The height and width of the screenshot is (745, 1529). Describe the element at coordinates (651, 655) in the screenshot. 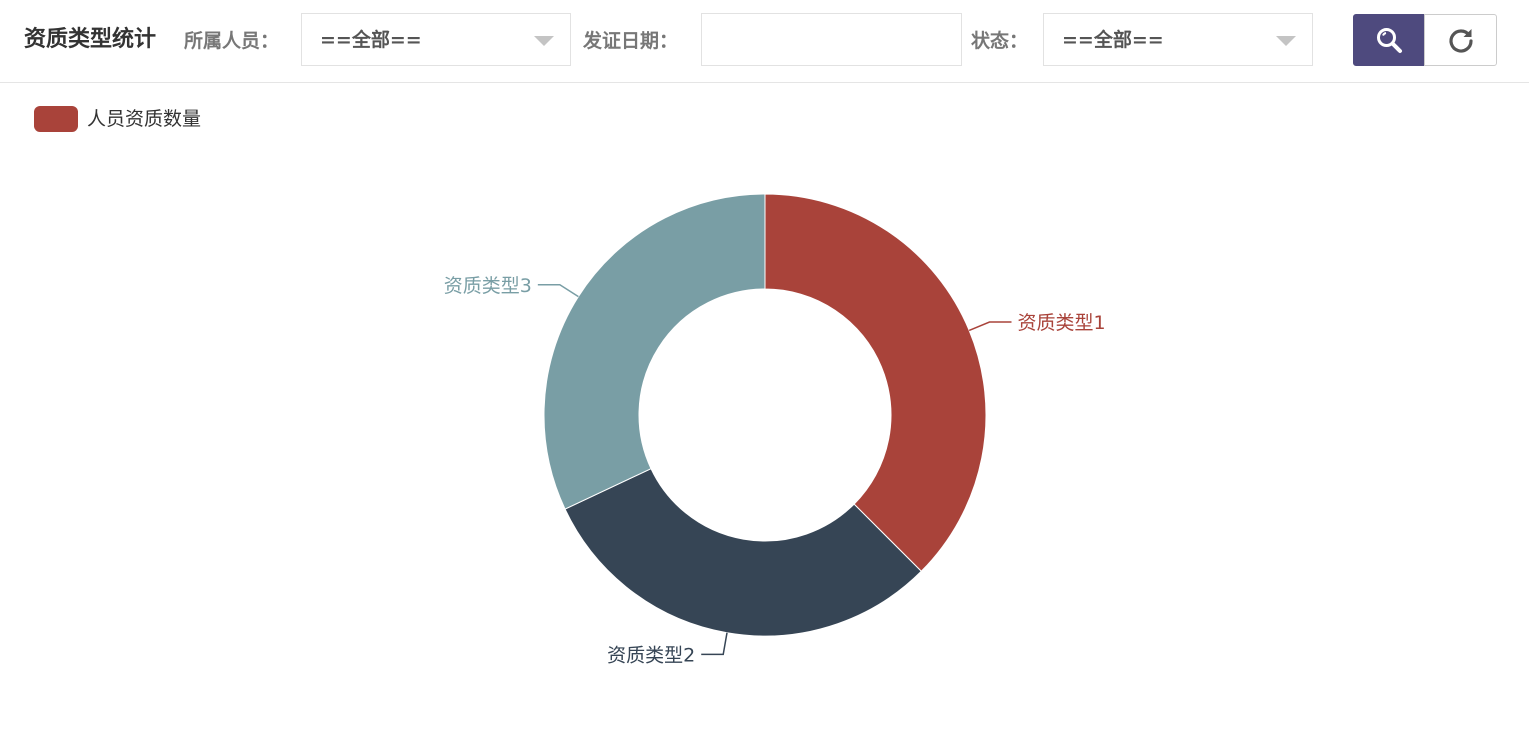

I see `slice-label: 资质类型2` at that location.